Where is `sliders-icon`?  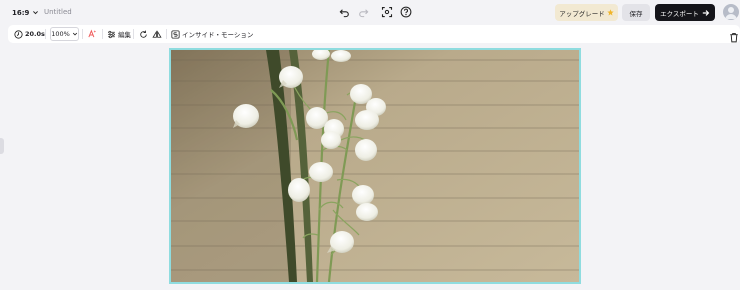
sliders-icon is located at coordinates (111, 34).